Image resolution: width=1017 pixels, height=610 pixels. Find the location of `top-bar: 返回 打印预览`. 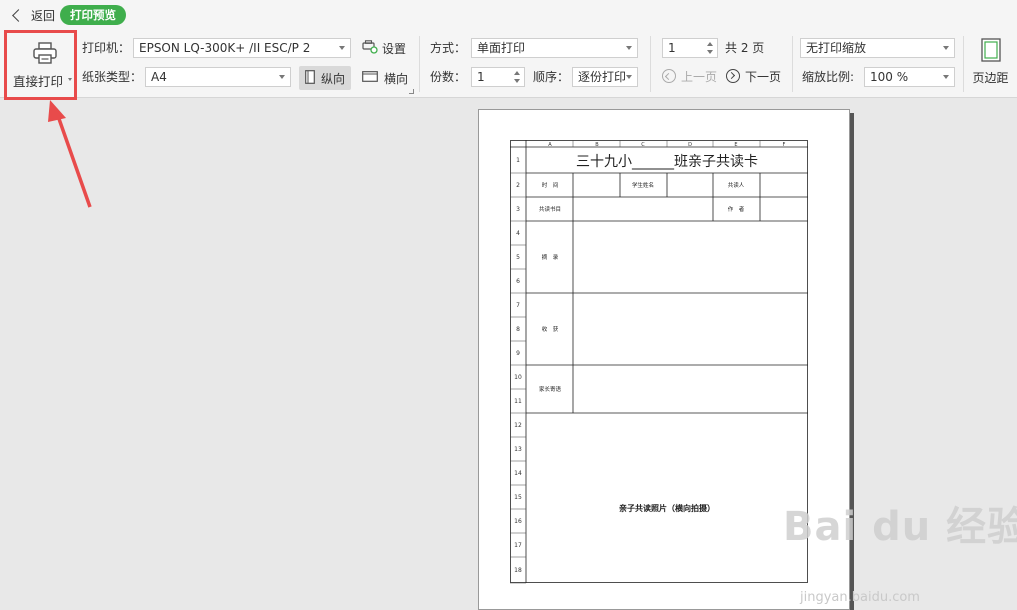

top-bar: 返回 打印预览 is located at coordinates (508, 15).